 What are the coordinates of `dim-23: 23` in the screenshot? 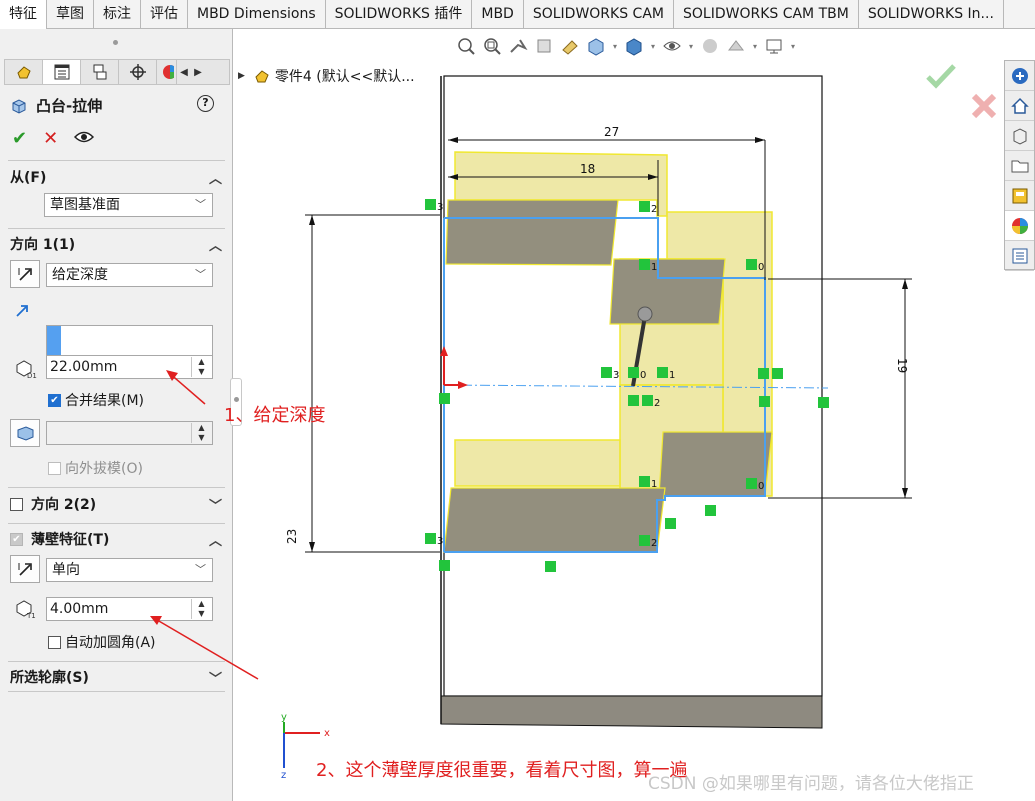 It's located at (292, 536).